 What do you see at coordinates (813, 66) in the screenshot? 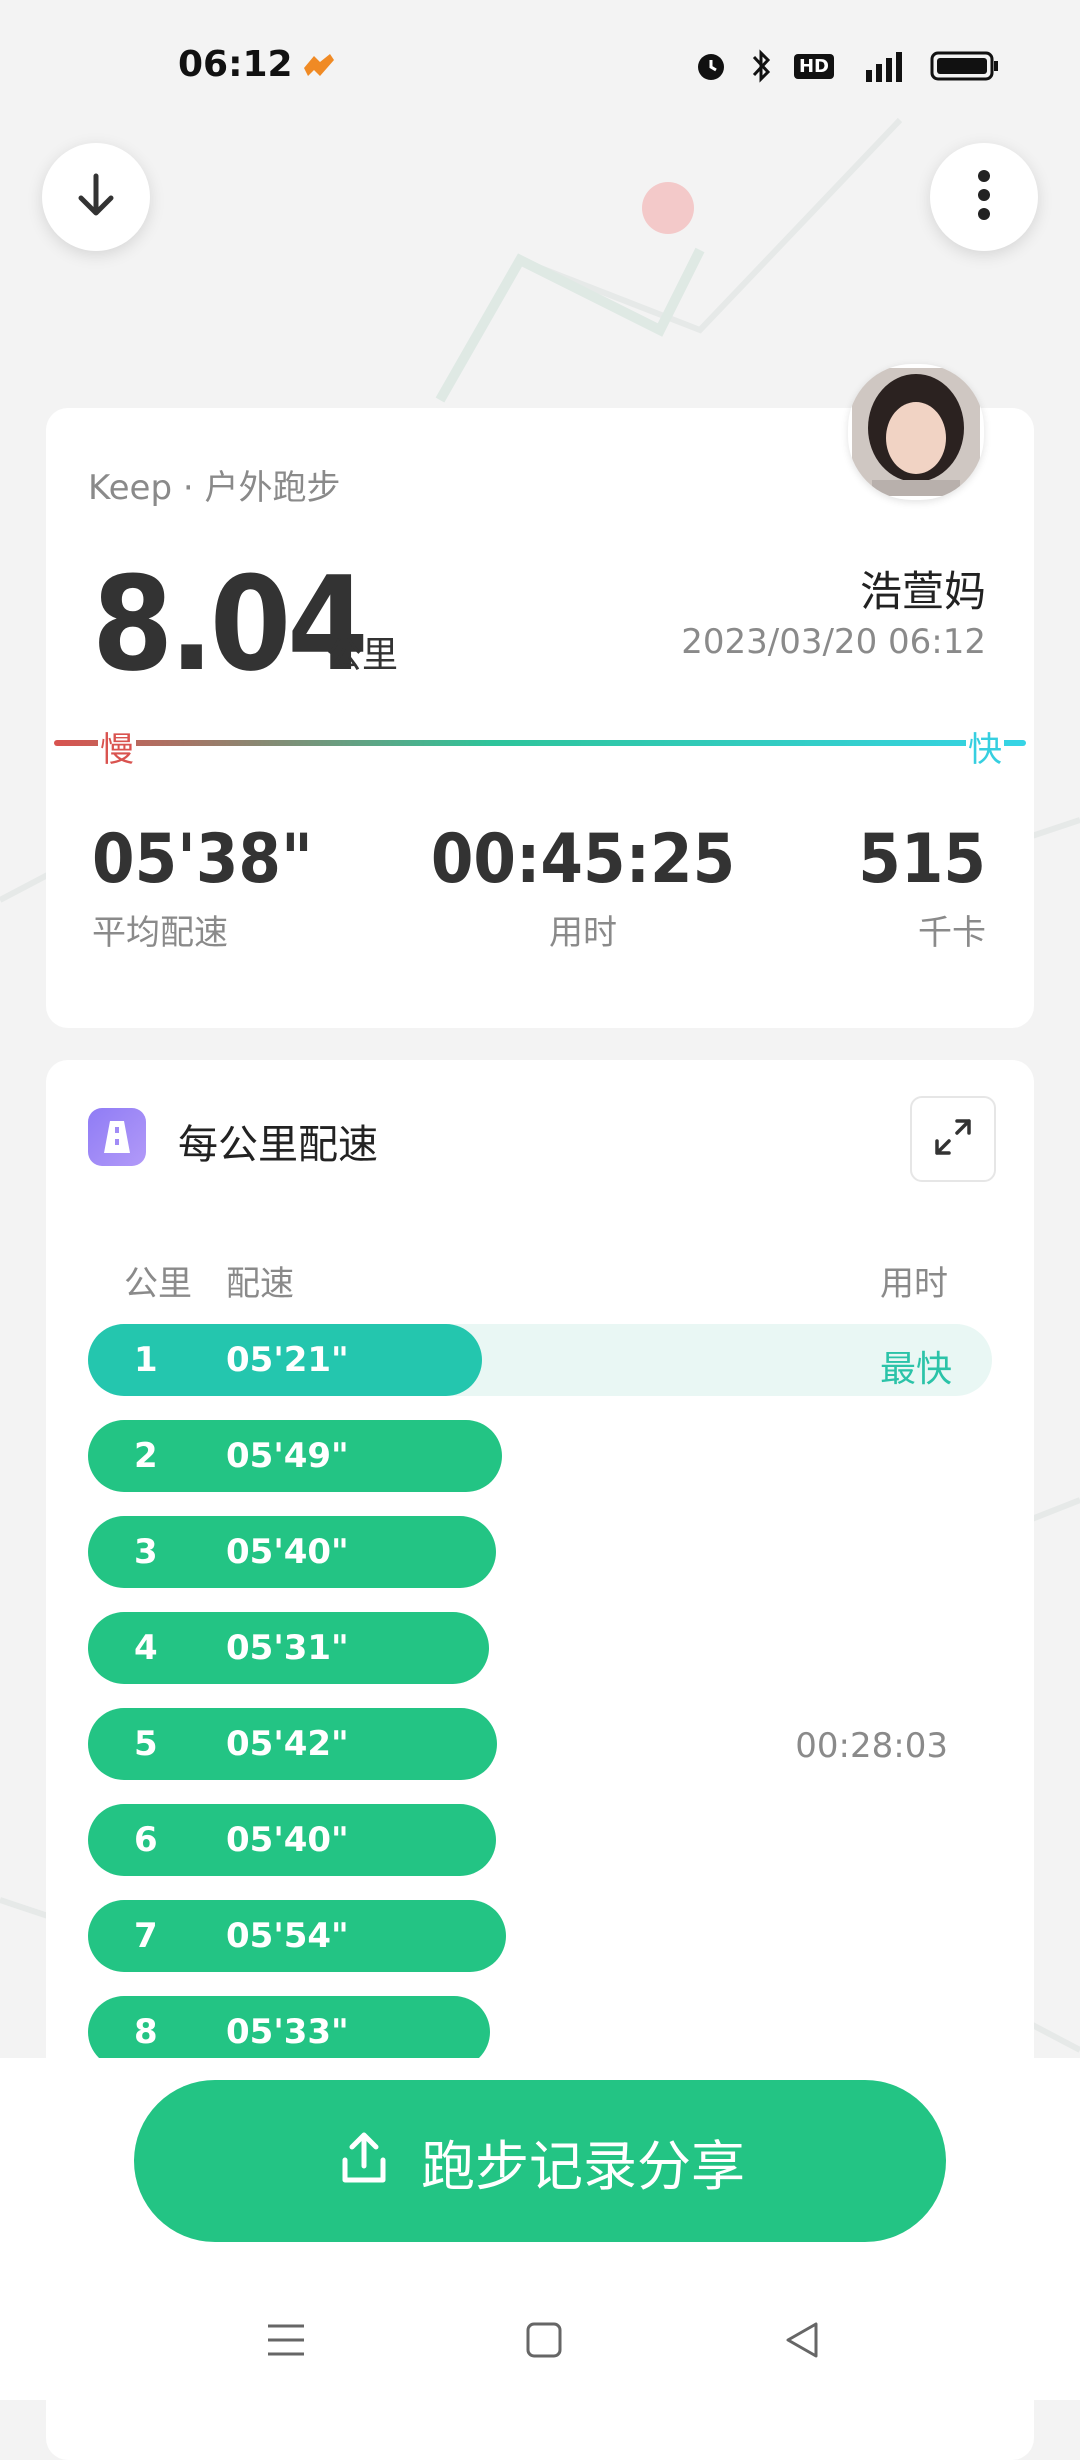
I see `hd-icon: HD` at bounding box center [813, 66].